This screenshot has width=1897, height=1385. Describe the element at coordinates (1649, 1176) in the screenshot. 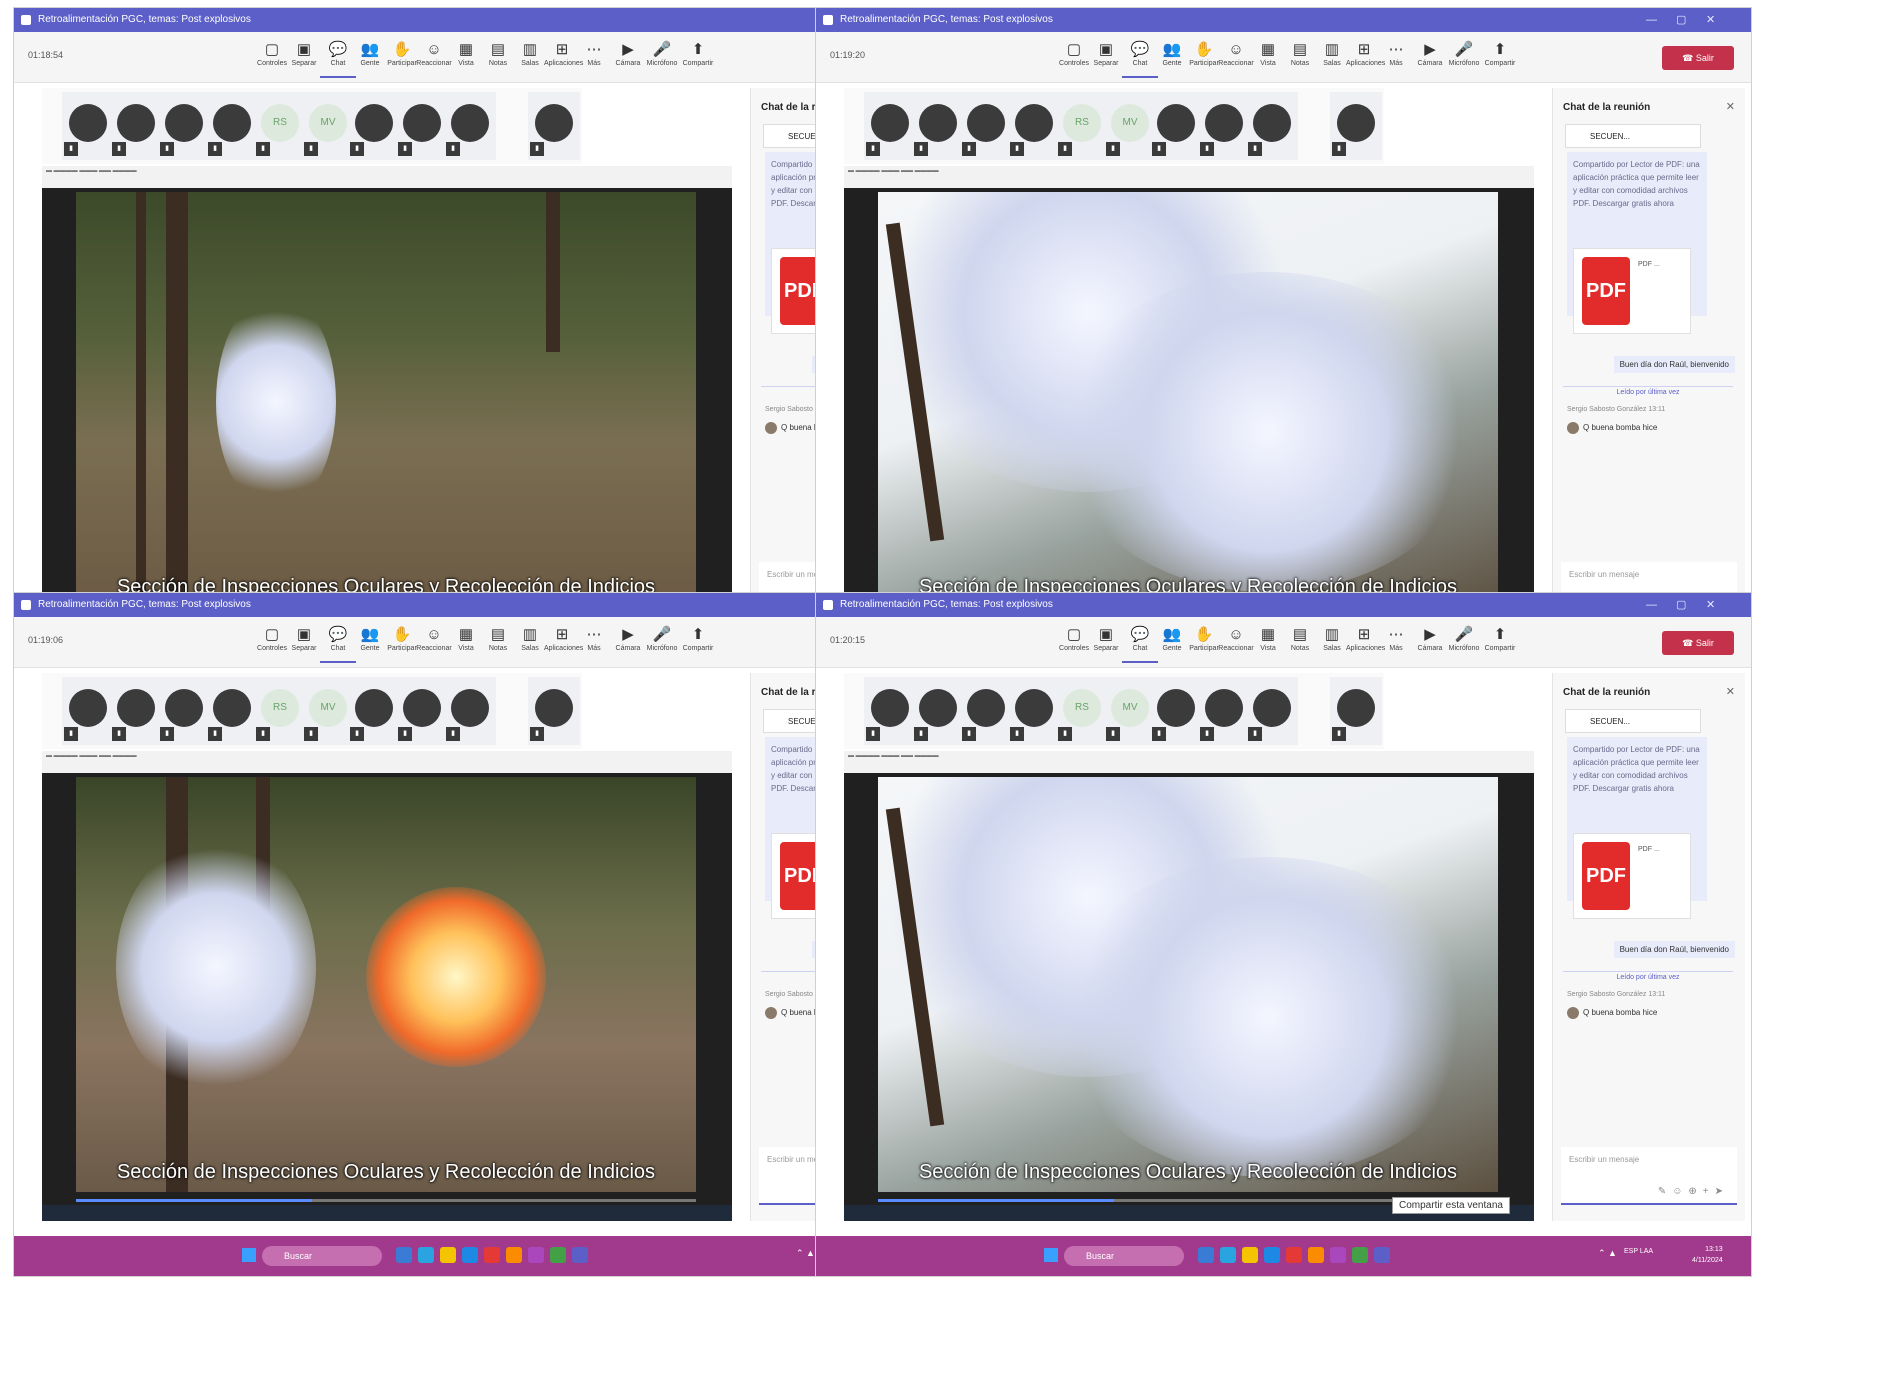

I see `compose-box: Escribir un mensaje ✎☺⊕+➤` at that location.